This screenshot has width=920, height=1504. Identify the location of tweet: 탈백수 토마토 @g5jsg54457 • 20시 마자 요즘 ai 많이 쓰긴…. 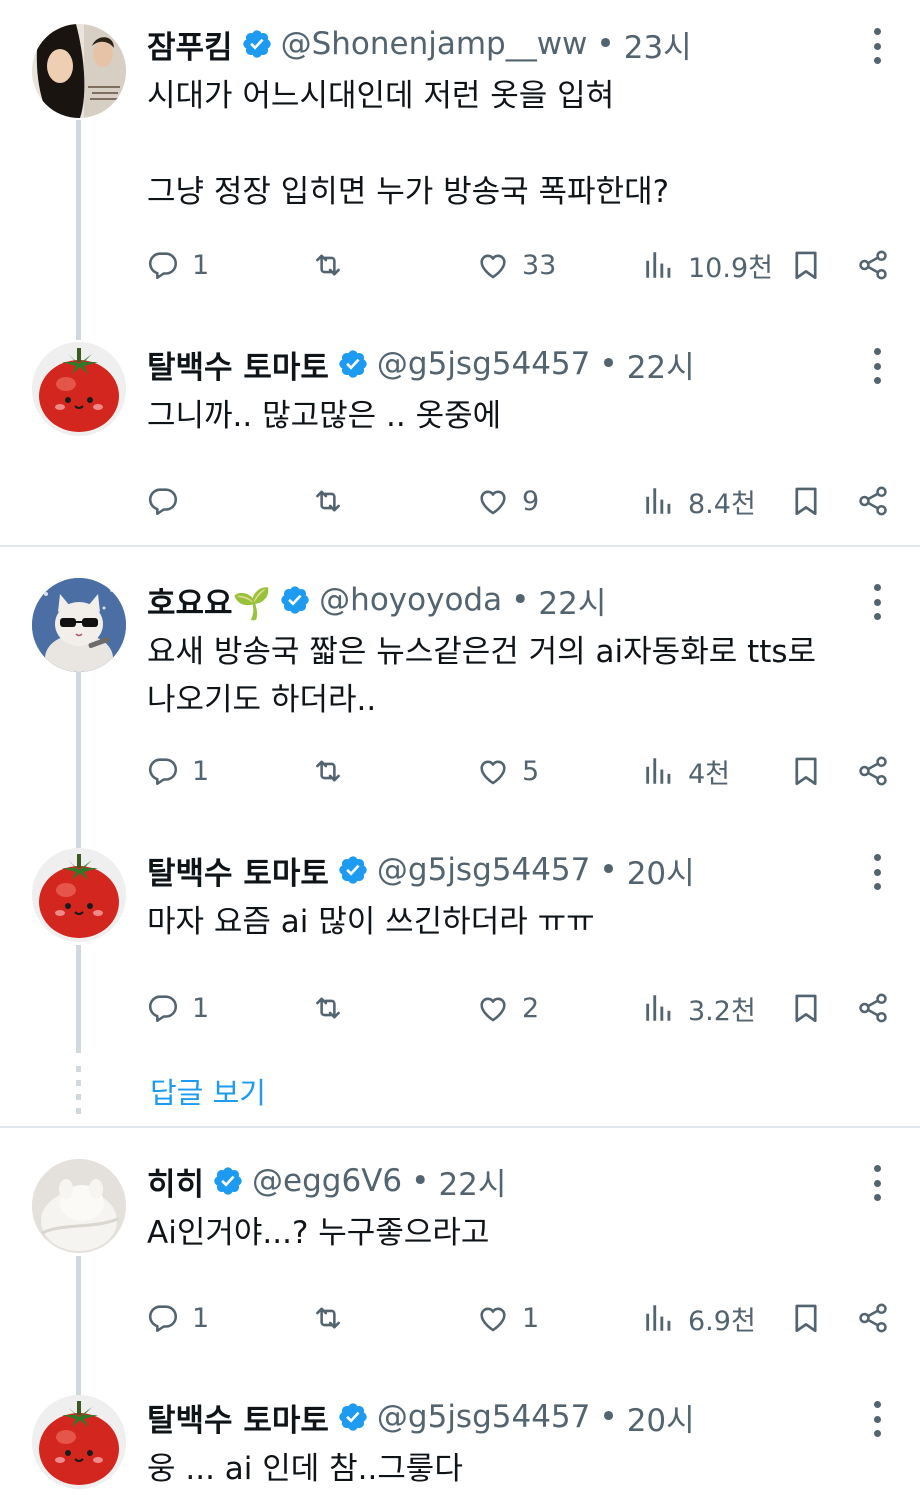
(460, 946).